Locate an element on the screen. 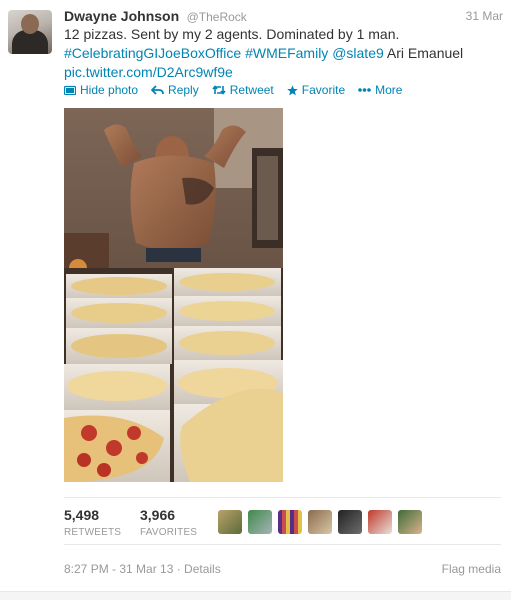 This screenshot has height=600, width=511. favorites-label: FAVORITES is located at coordinates (169, 532).